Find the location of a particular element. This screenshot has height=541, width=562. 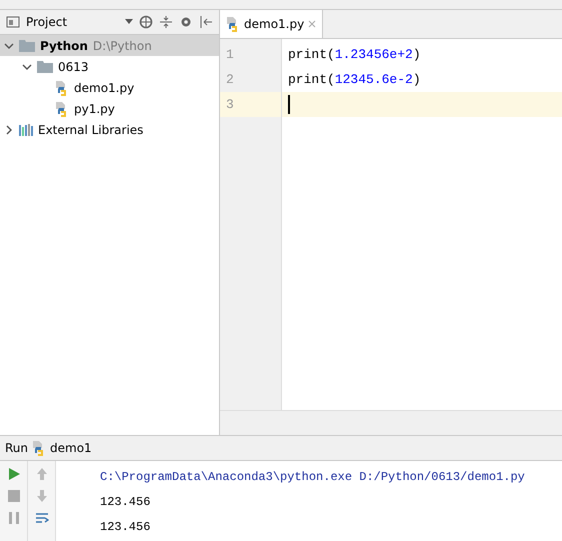

code-line: print(12345.6e-2) is located at coordinates (354, 80).